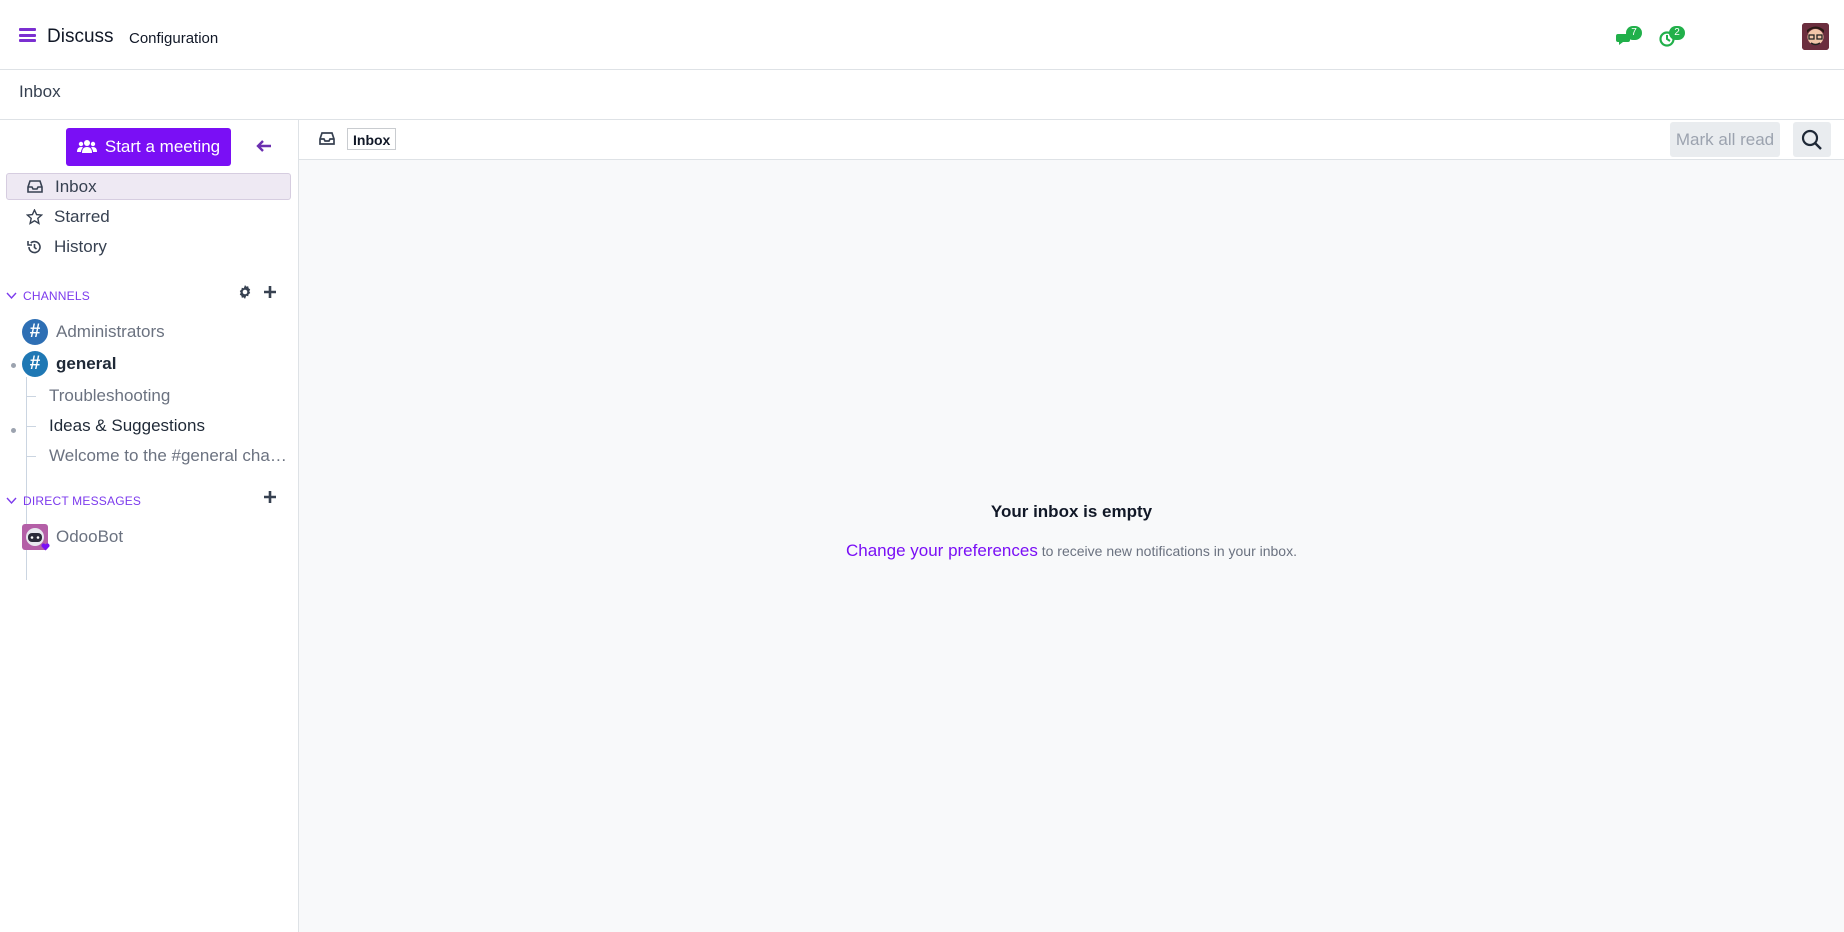 The width and height of the screenshot is (1844, 932). Describe the element at coordinates (1815, 36) in the screenshot. I see `user-avatar` at that location.